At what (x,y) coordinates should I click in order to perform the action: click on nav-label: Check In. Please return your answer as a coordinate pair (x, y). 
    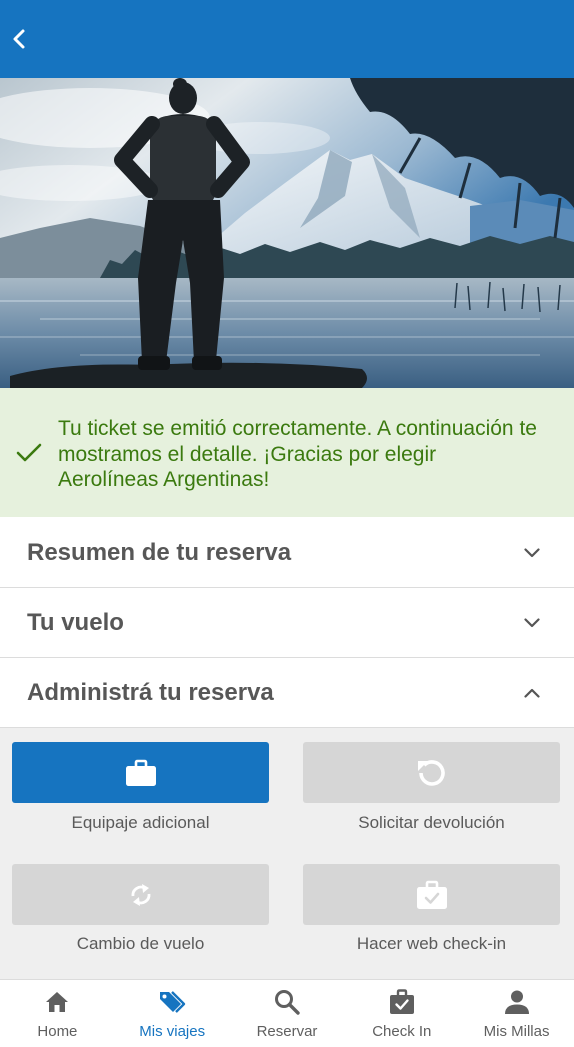
    Looking at the image, I should click on (402, 1031).